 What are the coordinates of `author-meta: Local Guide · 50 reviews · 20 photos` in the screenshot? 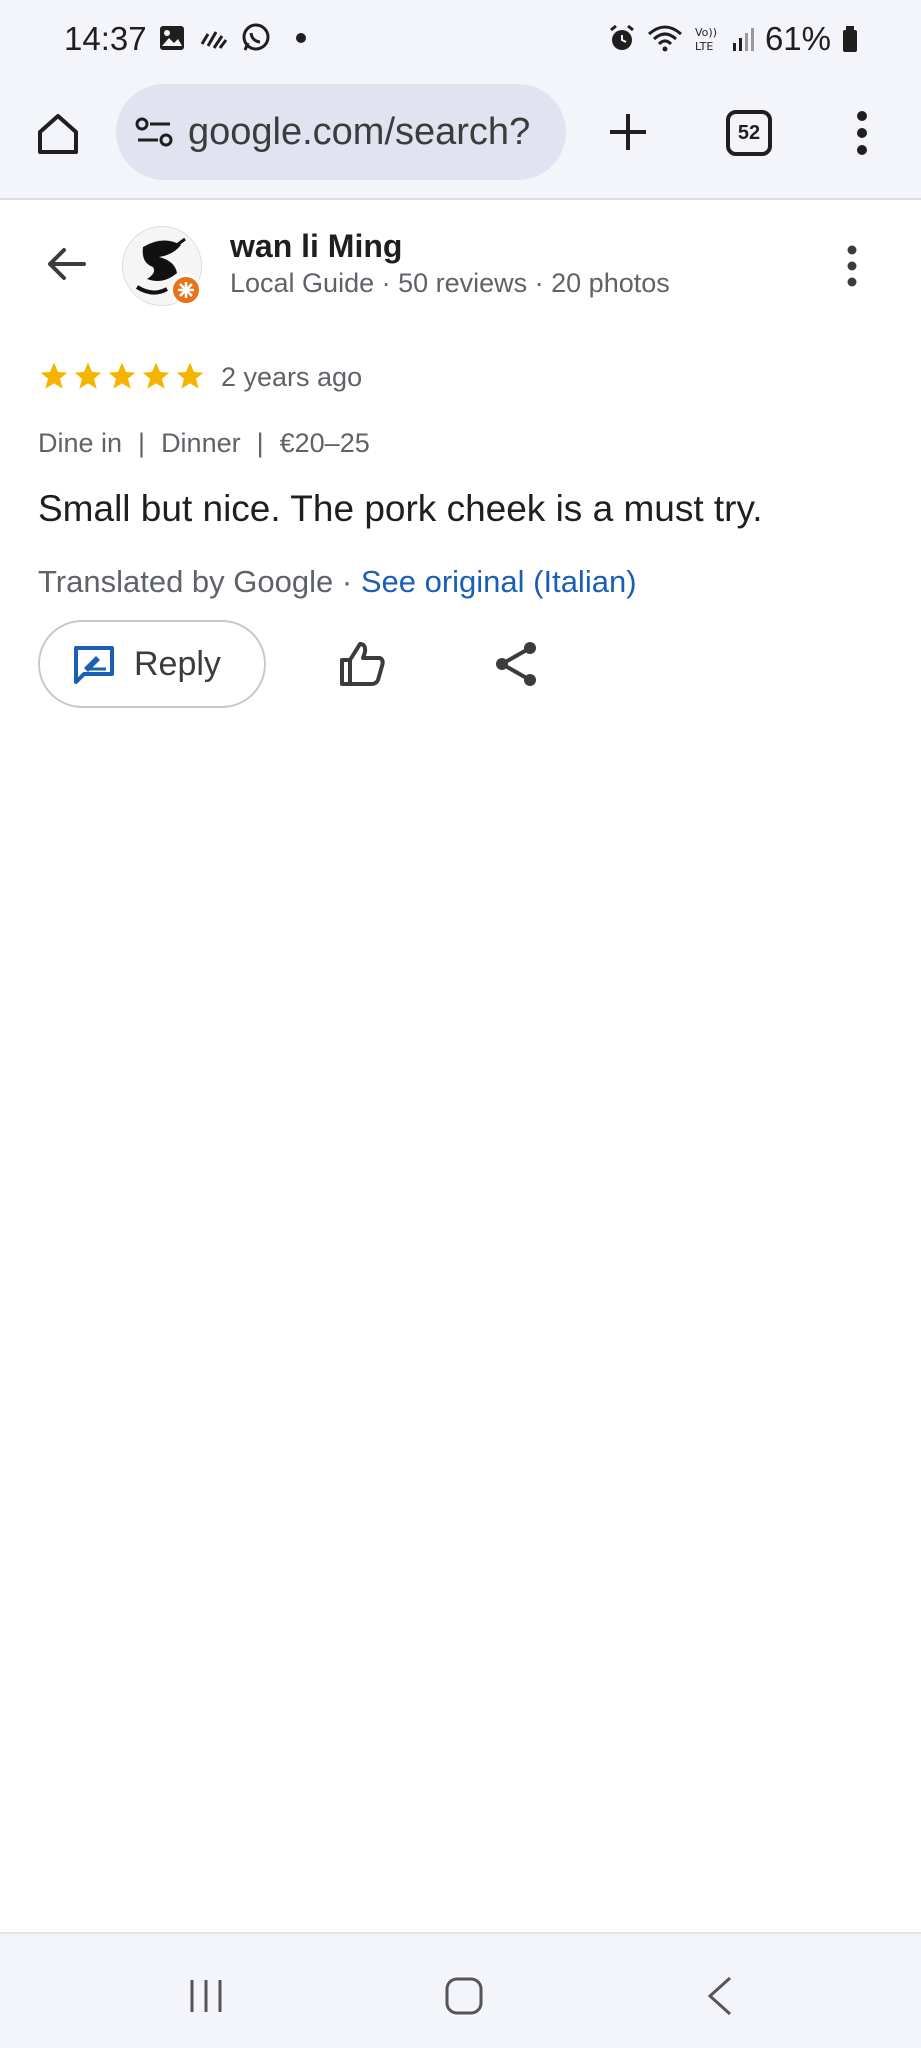 It's located at (450, 283).